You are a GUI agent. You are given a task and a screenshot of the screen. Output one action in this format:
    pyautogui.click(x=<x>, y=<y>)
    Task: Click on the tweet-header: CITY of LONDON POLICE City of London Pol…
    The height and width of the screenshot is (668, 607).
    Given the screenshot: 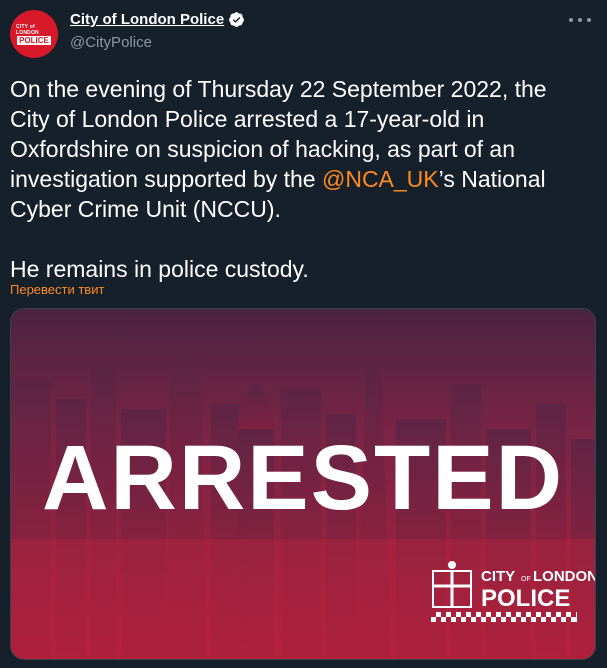 What is the action you would take?
    pyautogui.click(x=303, y=35)
    